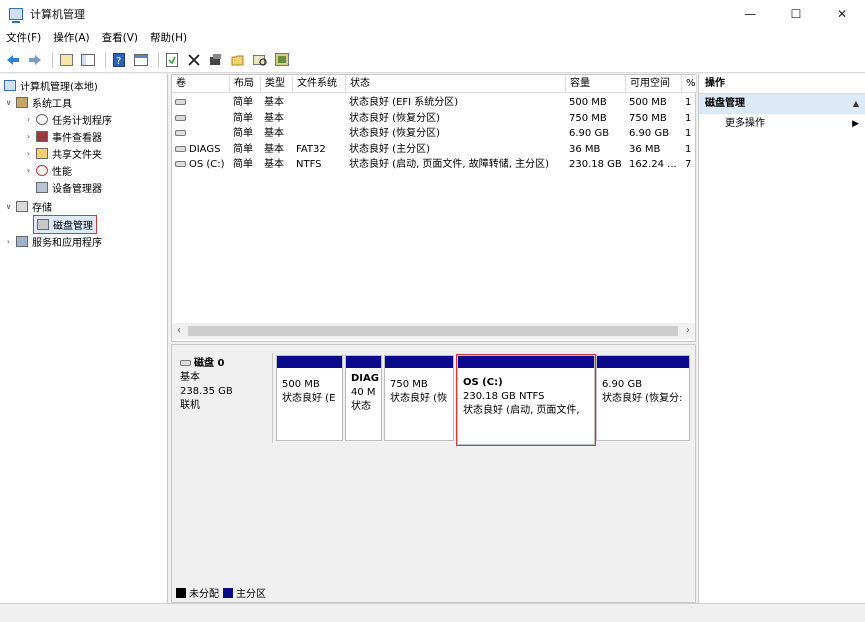  I want to click on tree-item-services-apps: › 服务和应用程序, so click(53, 241).